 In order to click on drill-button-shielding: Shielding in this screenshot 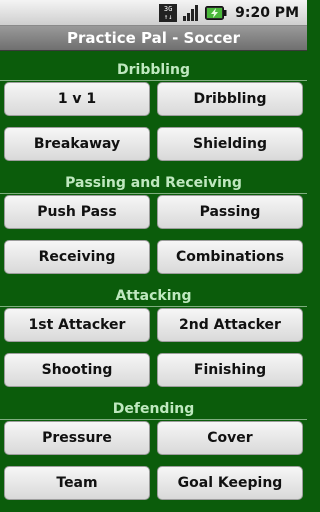, I will do `click(230, 144)`.